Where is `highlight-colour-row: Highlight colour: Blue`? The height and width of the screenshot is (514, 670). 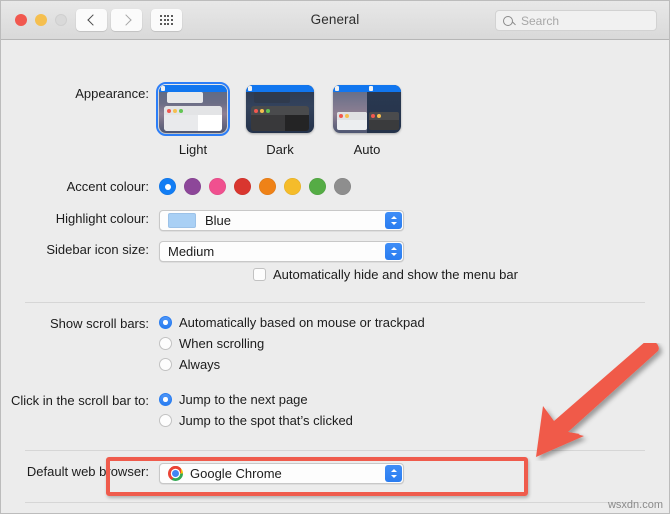
highlight-colour-row: Highlight colour: Blue is located at coordinates (207, 220).